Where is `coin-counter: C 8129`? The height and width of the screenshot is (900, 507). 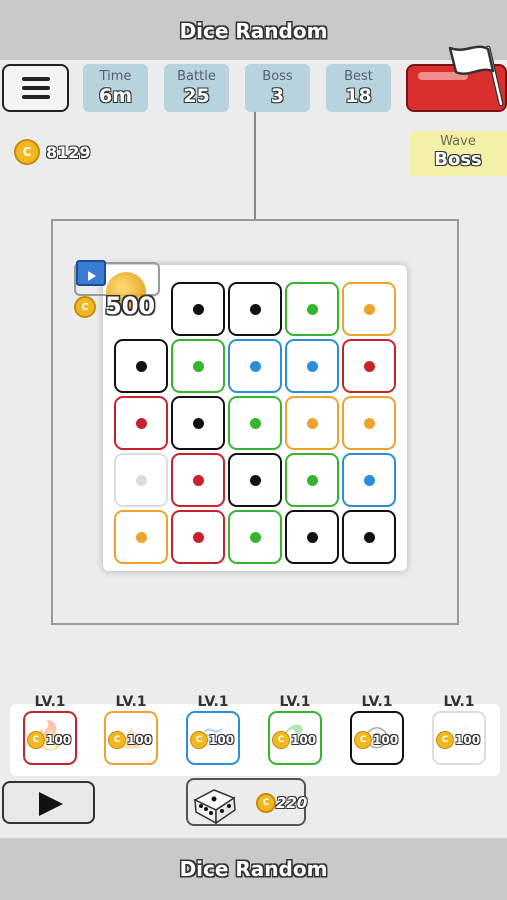 coin-counter: C 8129 is located at coordinates (52, 152).